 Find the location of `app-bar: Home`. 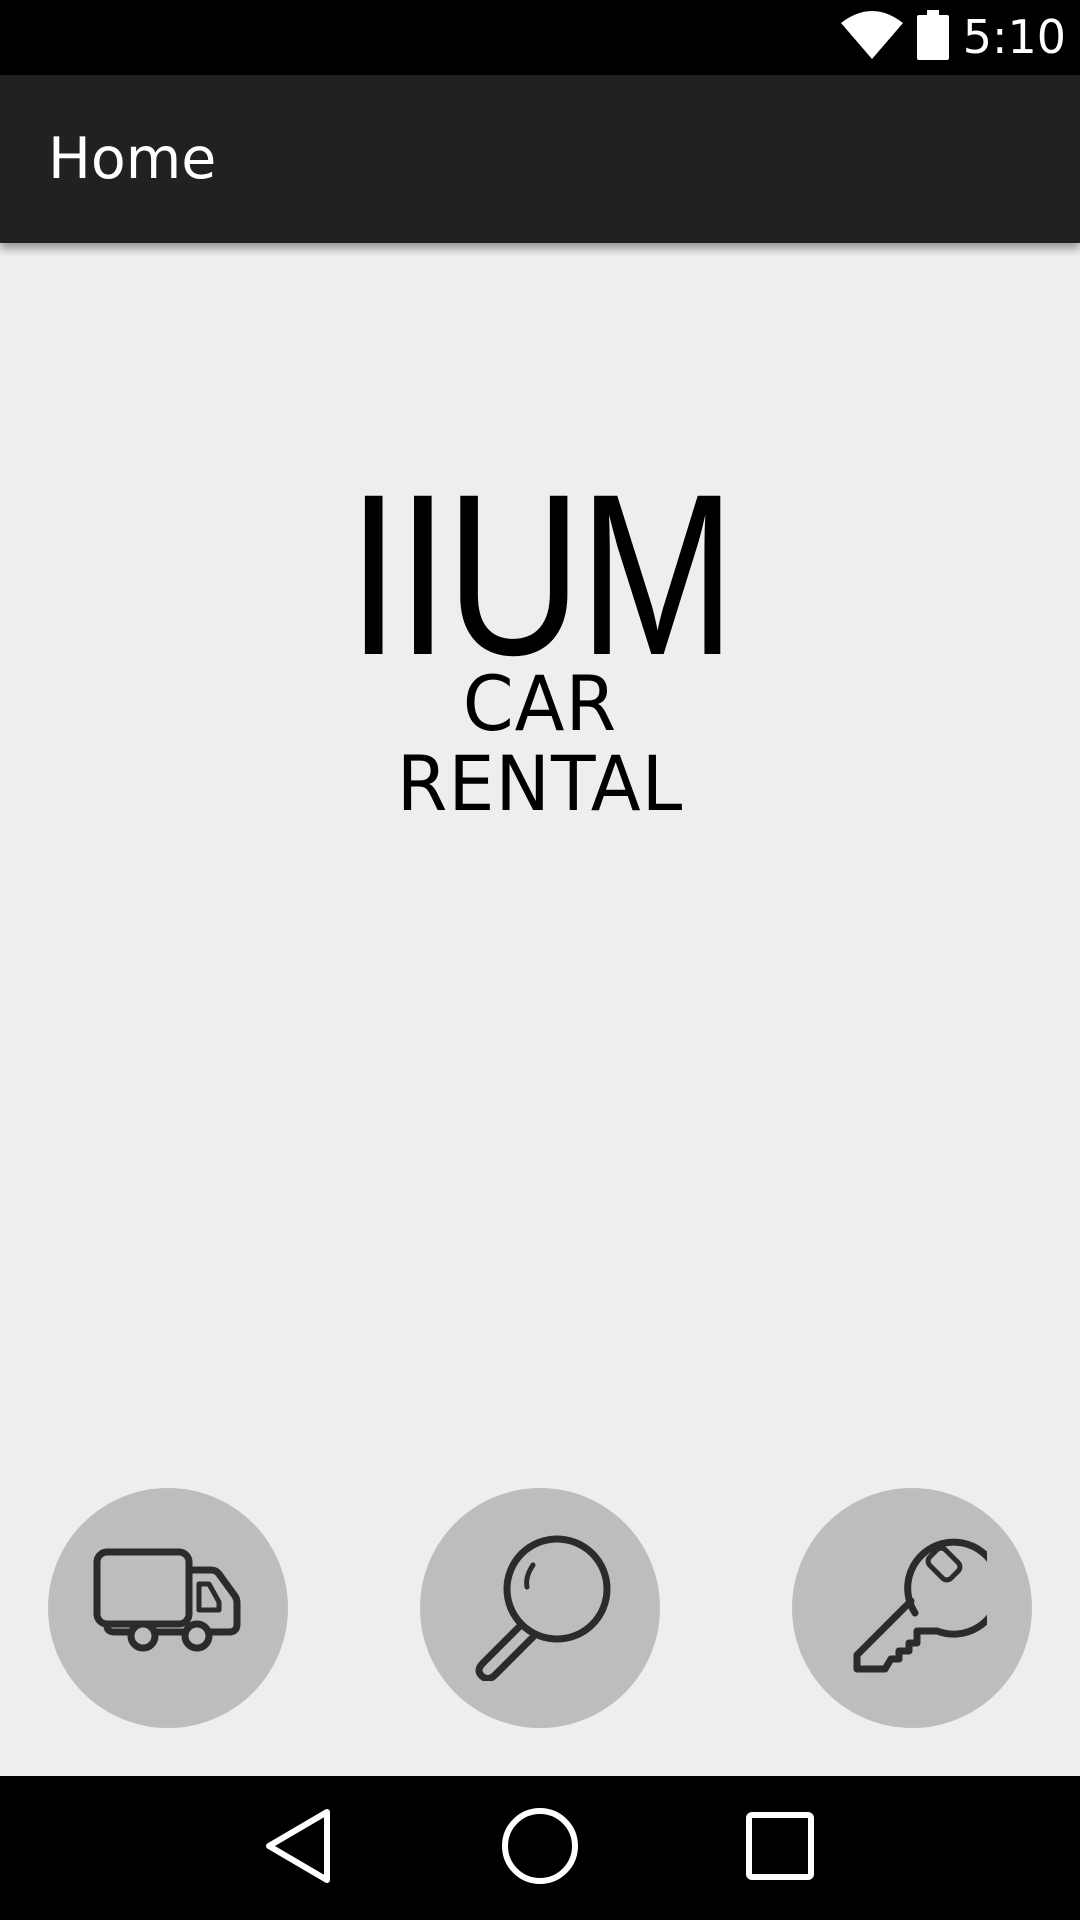

app-bar: Home is located at coordinates (540, 159).